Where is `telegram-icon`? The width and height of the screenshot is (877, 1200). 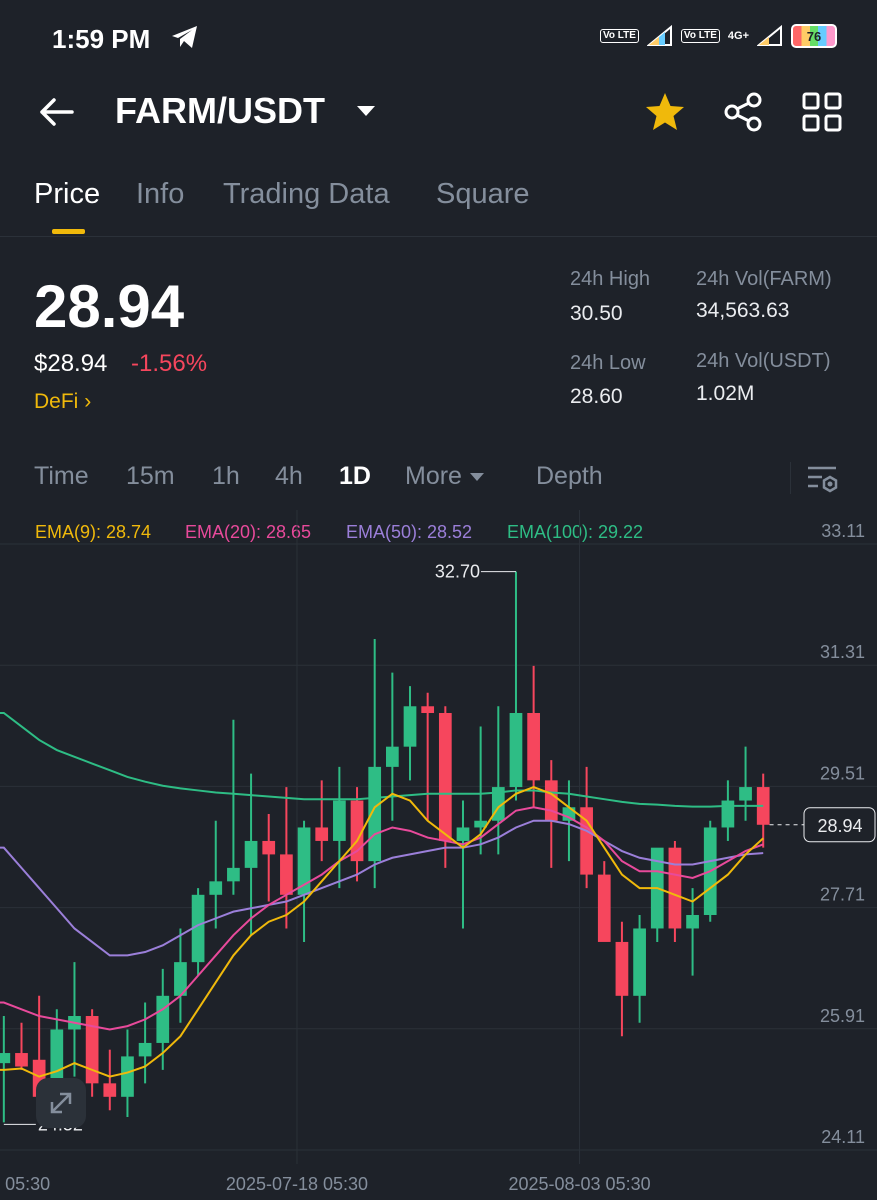
telegram-icon is located at coordinates (185, 39).